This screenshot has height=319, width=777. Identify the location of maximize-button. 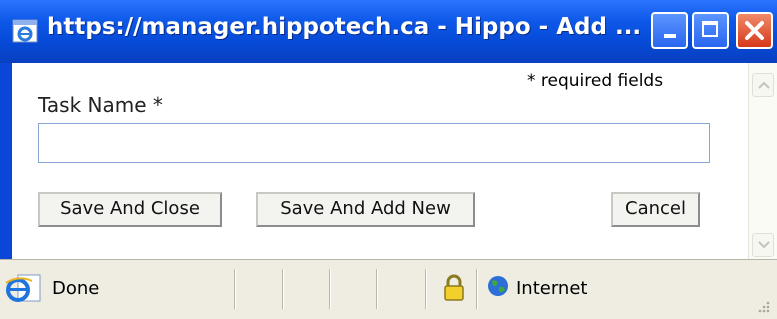
(710, 30).